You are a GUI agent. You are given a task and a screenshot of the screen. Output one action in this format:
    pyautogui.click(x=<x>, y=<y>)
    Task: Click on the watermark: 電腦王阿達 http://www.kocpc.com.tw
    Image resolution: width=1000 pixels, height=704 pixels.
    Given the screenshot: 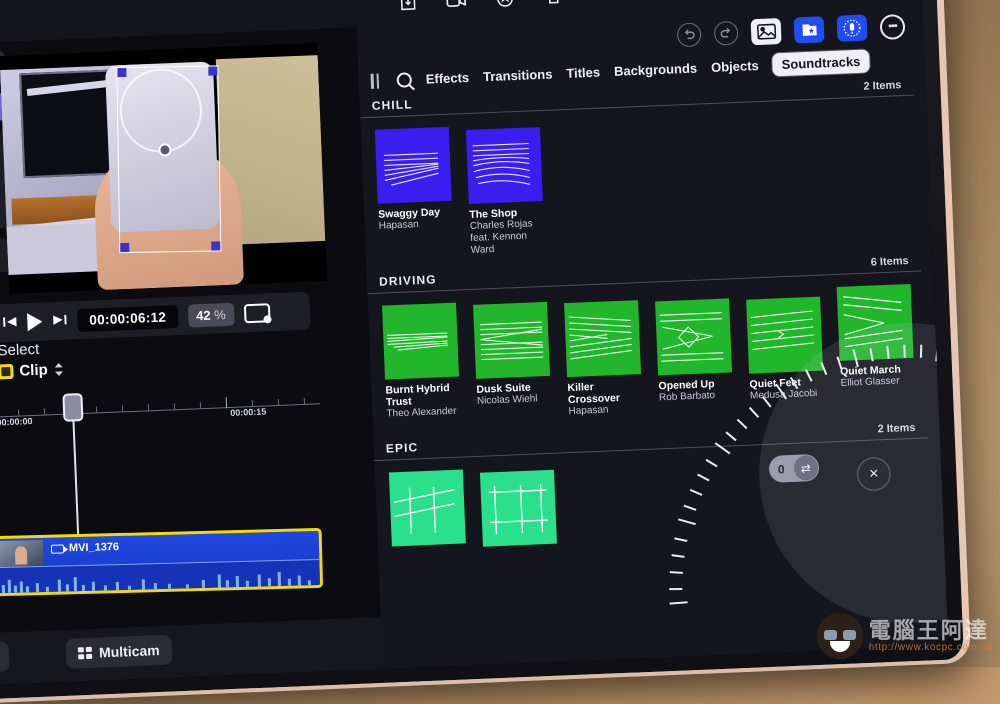 What is the action you would take?
    pyautogui.click(x=904, y=636)
    